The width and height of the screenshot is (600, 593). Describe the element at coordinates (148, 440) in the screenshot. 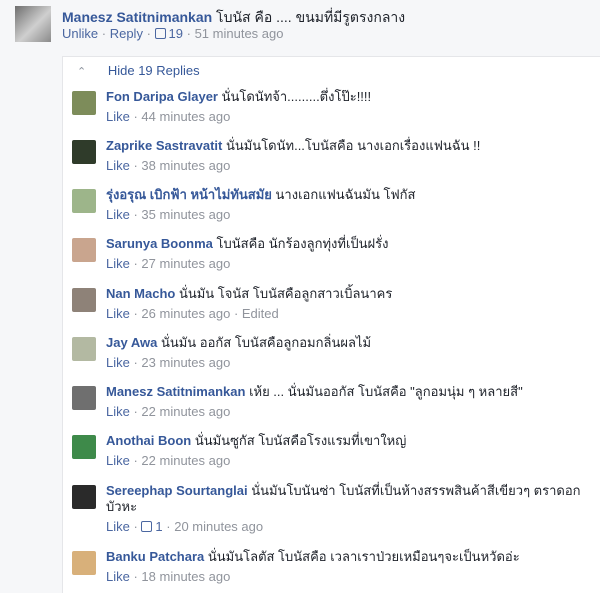

I see `author-link: Anothai Boon` at that location.